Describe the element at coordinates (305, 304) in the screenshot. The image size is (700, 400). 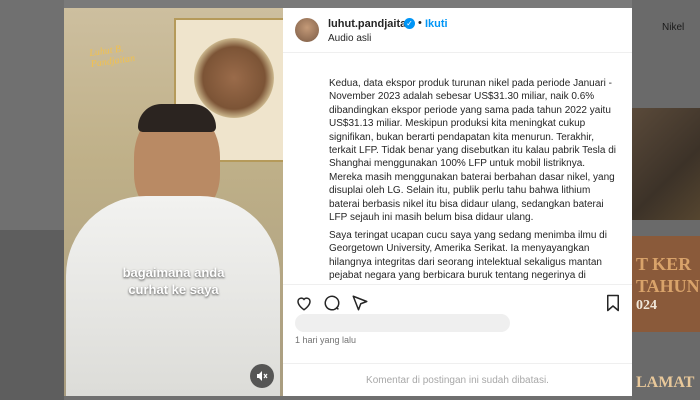
I see `like-icon` at that location.